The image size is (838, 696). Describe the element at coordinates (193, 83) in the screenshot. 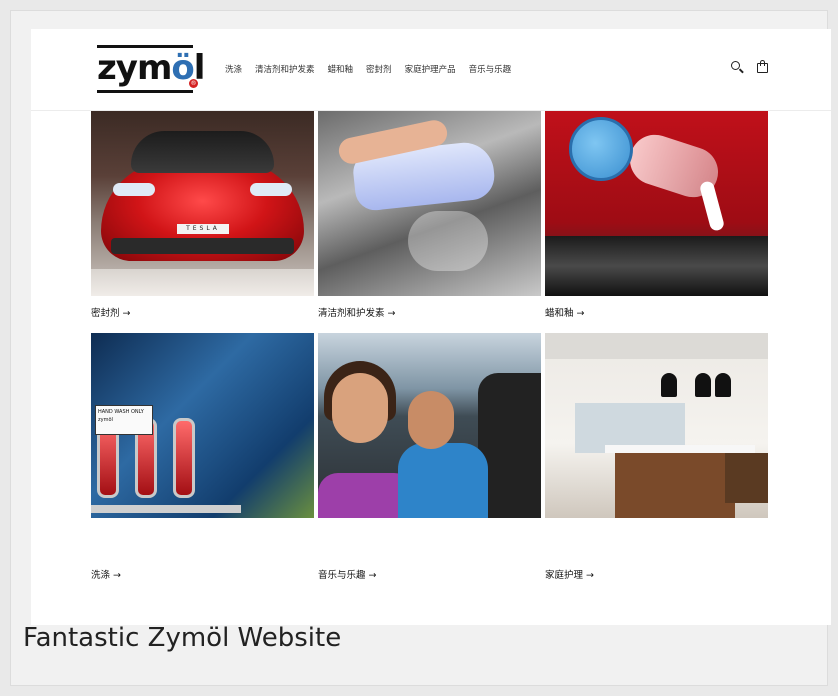

I see `registered-mark: ®` at that location.